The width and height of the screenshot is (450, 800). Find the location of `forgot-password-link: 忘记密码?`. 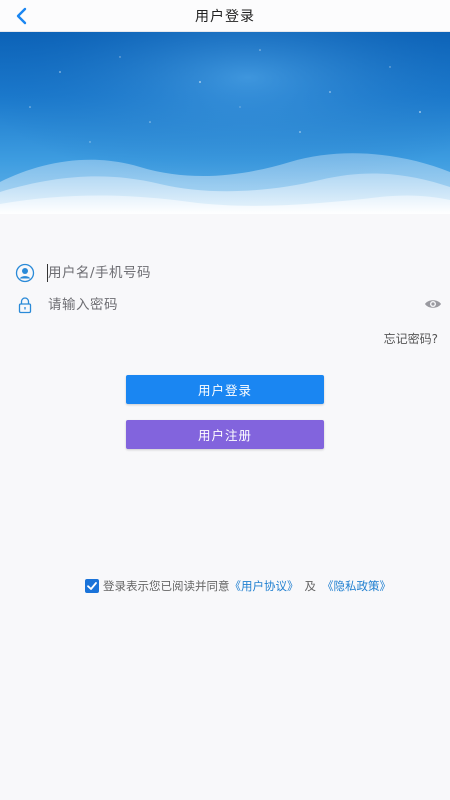

forgot-password-link: 忘记密码? is located at coordinates (411, 338).